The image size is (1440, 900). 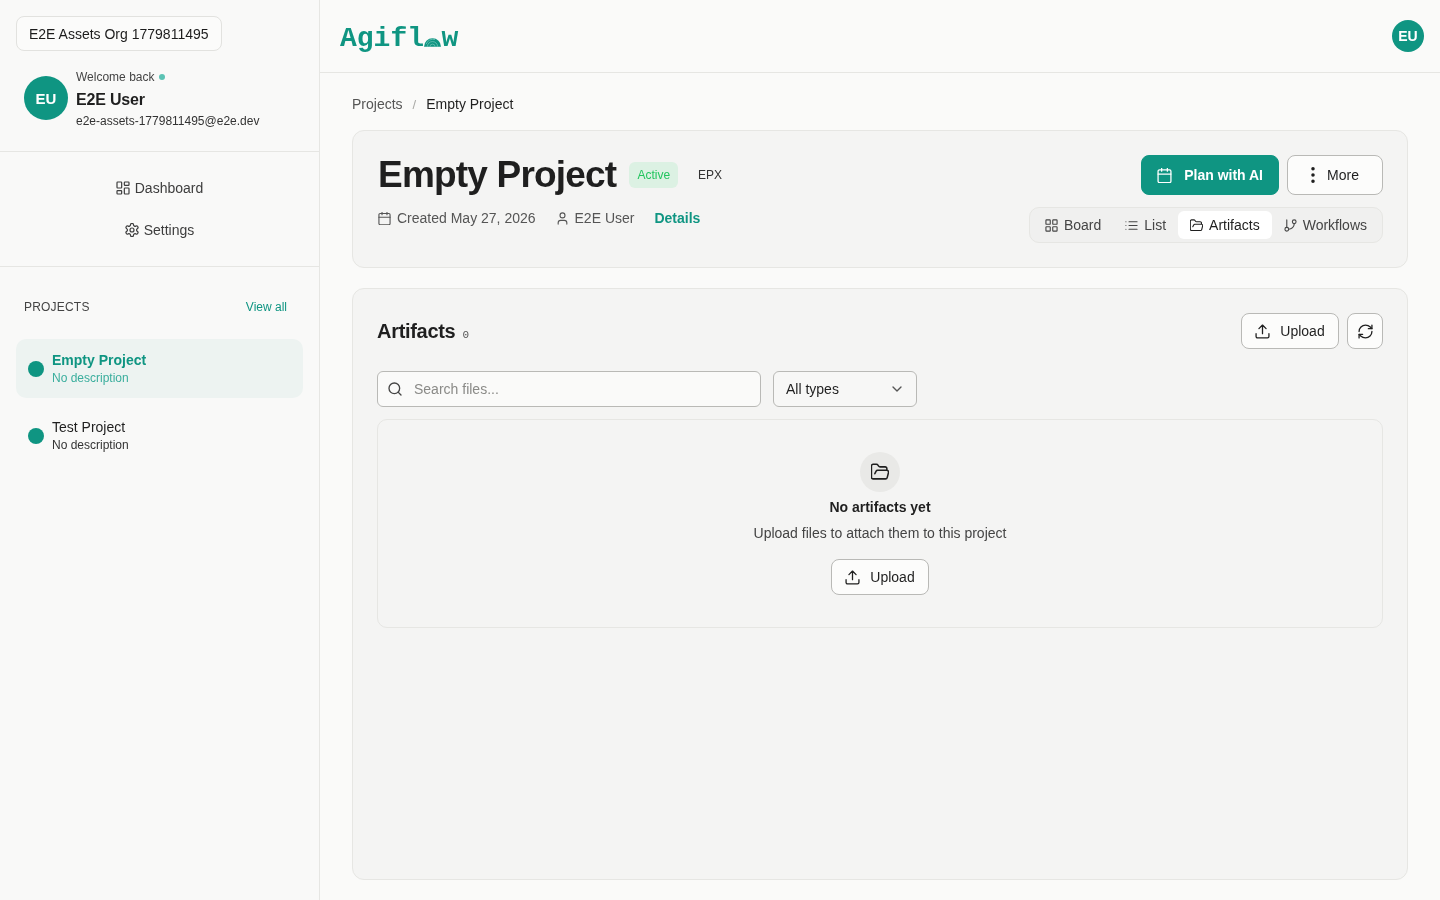 What do you see at coordinates (897, 389) in the screenshot?
I see `chevron-down-icon` at bounding box center [897, 389].